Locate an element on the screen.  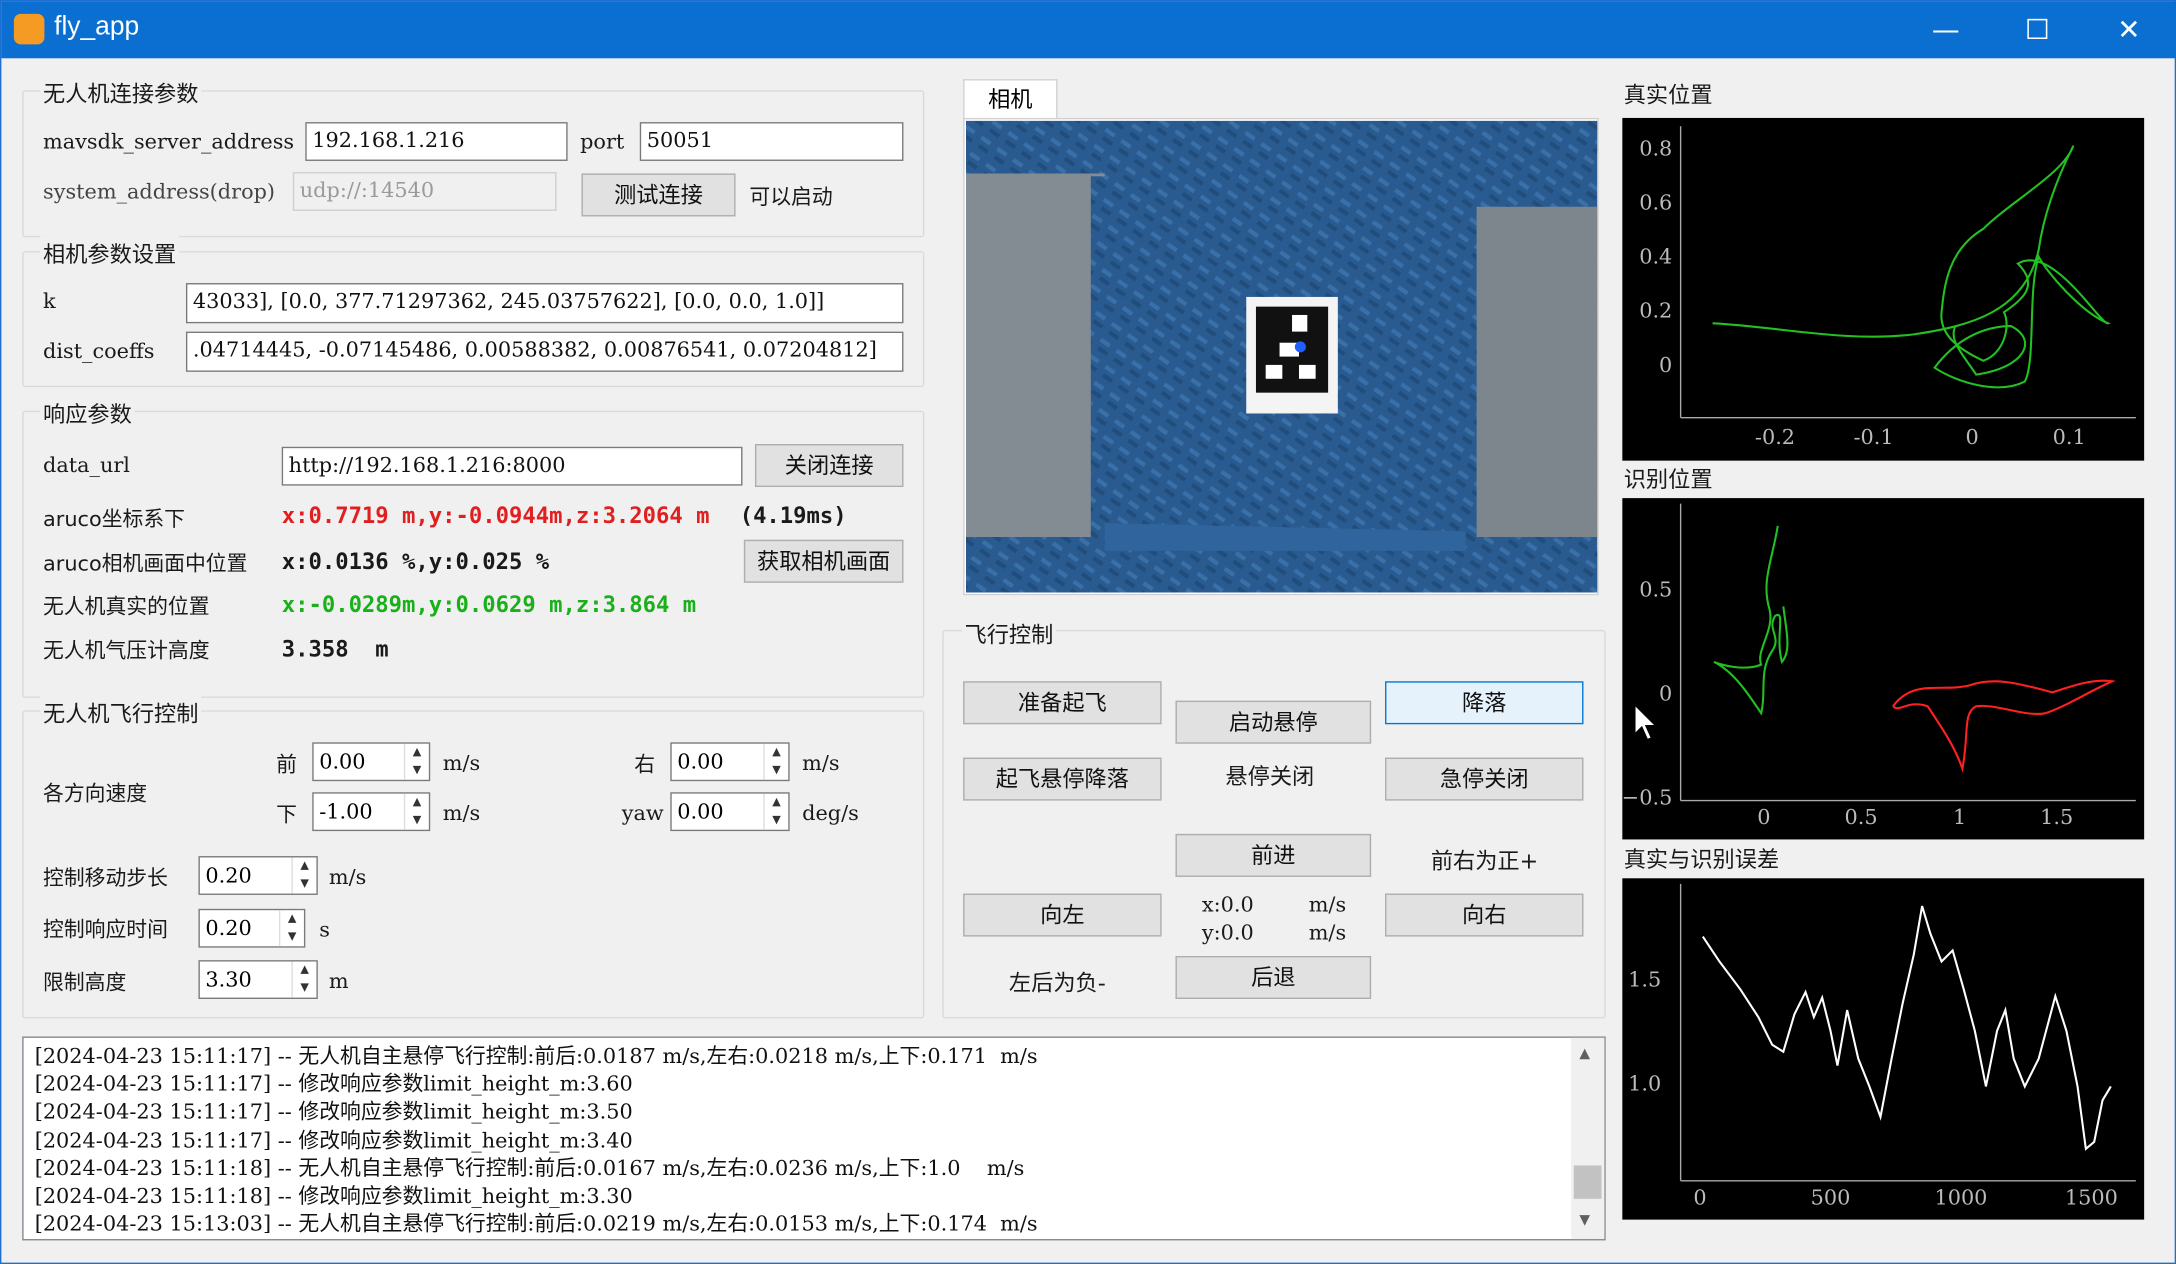
fly-control-title: 飞行控制 is located at coordinates (1009, 633).